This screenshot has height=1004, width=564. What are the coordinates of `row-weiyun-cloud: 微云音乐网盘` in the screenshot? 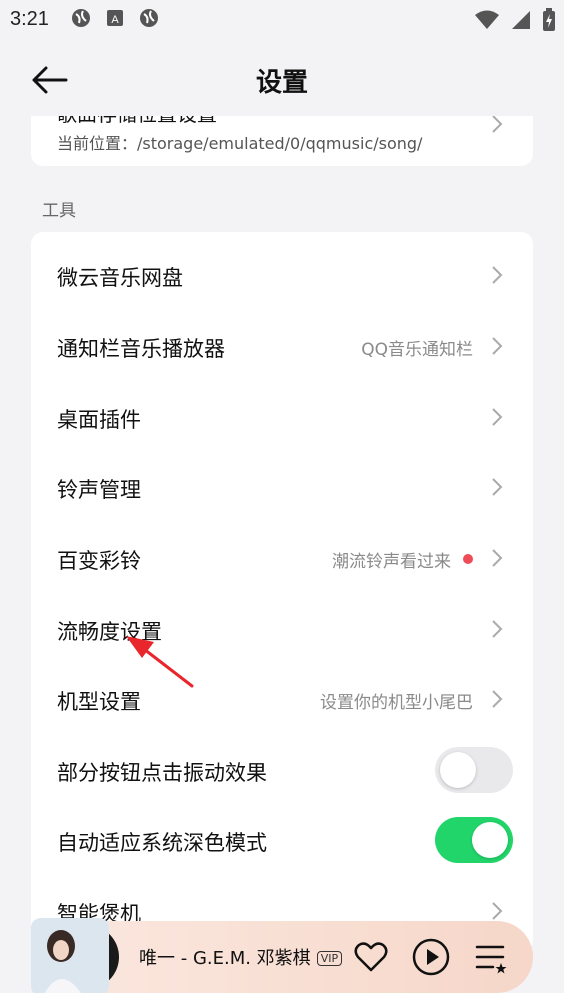 It's located at (282, 275).